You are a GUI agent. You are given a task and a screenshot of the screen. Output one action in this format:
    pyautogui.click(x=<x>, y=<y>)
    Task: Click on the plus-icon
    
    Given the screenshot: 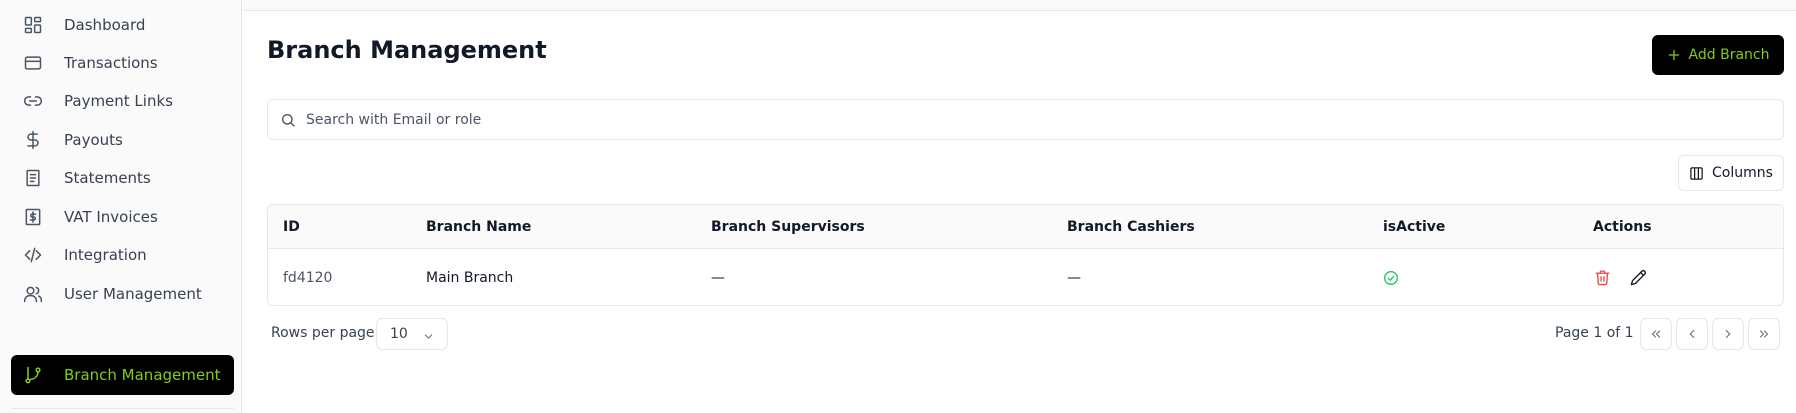 What is the action you would take?
    pyautogui.click(x=1674, y=55)
    